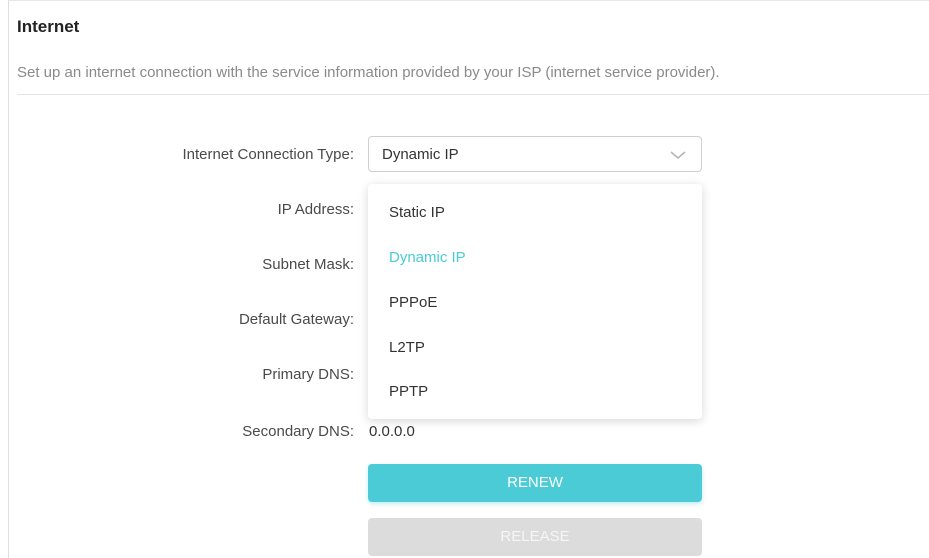  I want to click on connection-type-label: Internet Connection Type:, so click(268, 154).